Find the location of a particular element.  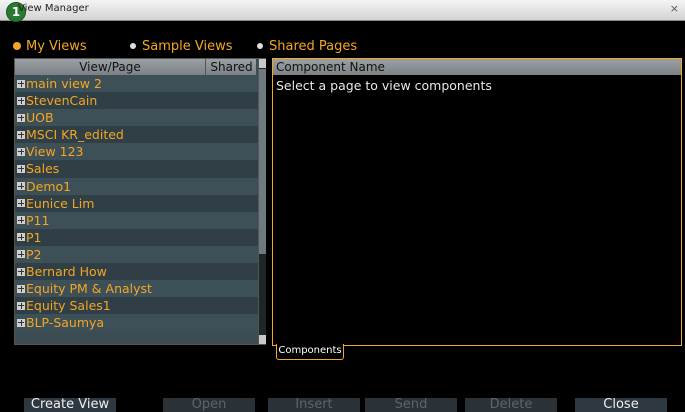

open-button: Open is located at coordinates (209, 405).